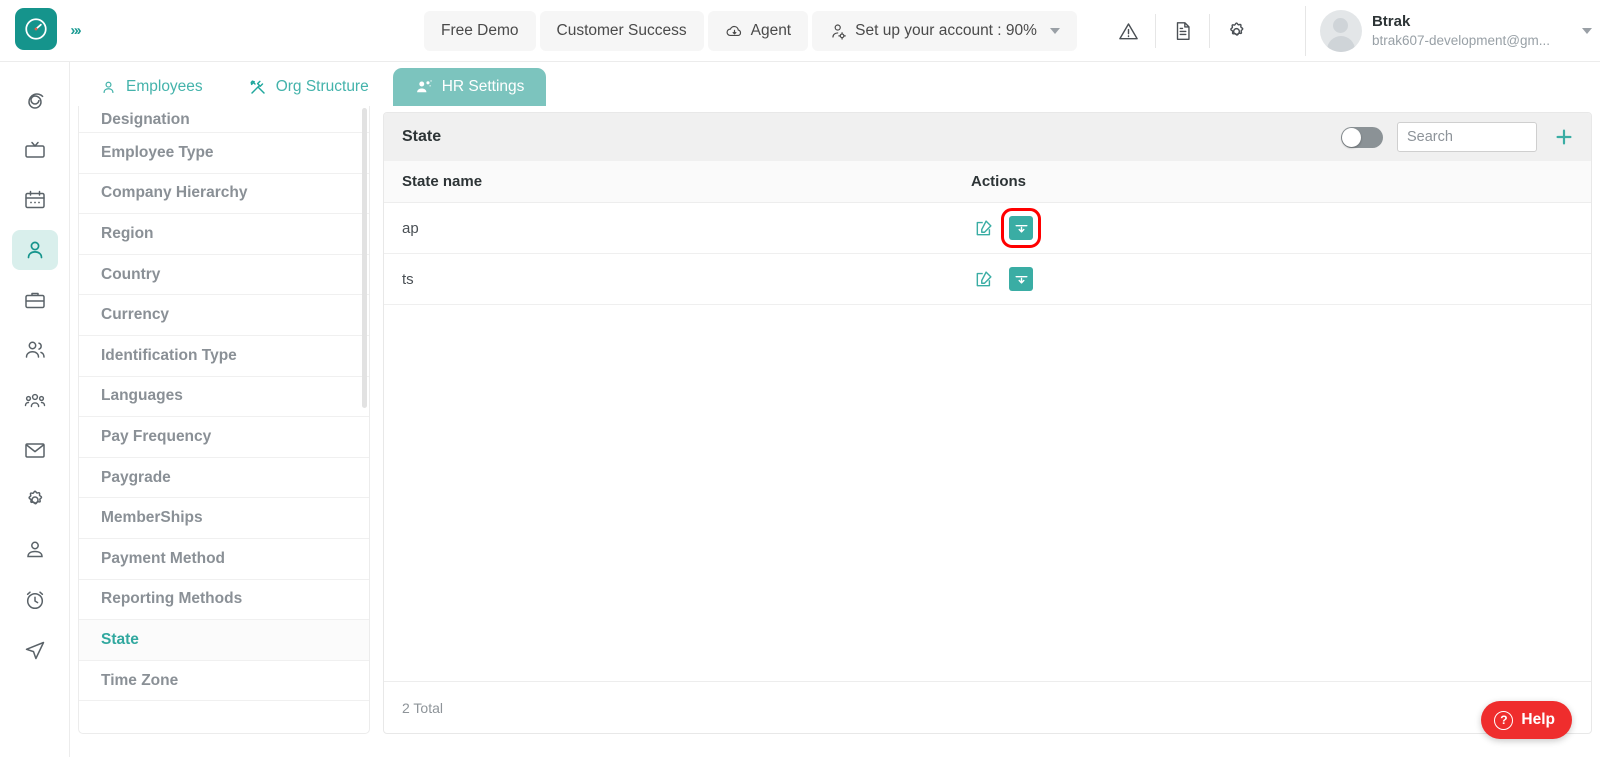 The width and height of the screenshot is (1600, 757). What do you see at coordinates (127, 233) in the screenshot?
I see `menu-item-label: Region` at bounding box center [127, 233].